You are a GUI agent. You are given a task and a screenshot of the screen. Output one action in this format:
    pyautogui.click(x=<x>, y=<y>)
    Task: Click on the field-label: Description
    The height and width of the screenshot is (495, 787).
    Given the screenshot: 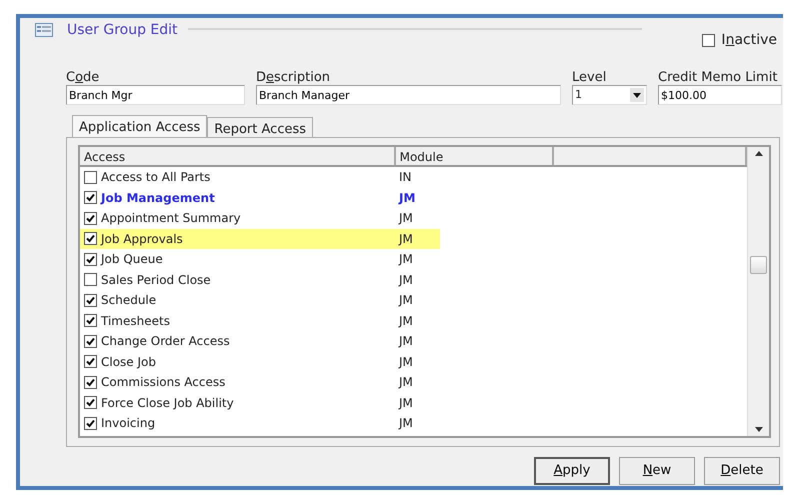 What is the action you would take?
    pyautogui.click(x=294, y=77)
    